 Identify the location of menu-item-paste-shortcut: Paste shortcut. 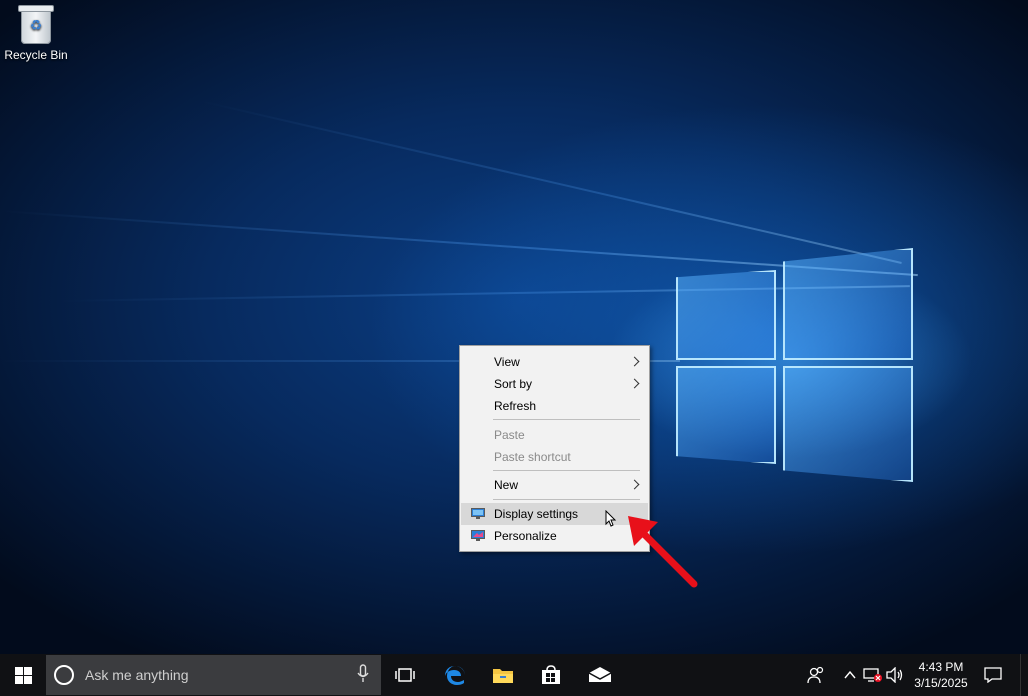
(554, 457).